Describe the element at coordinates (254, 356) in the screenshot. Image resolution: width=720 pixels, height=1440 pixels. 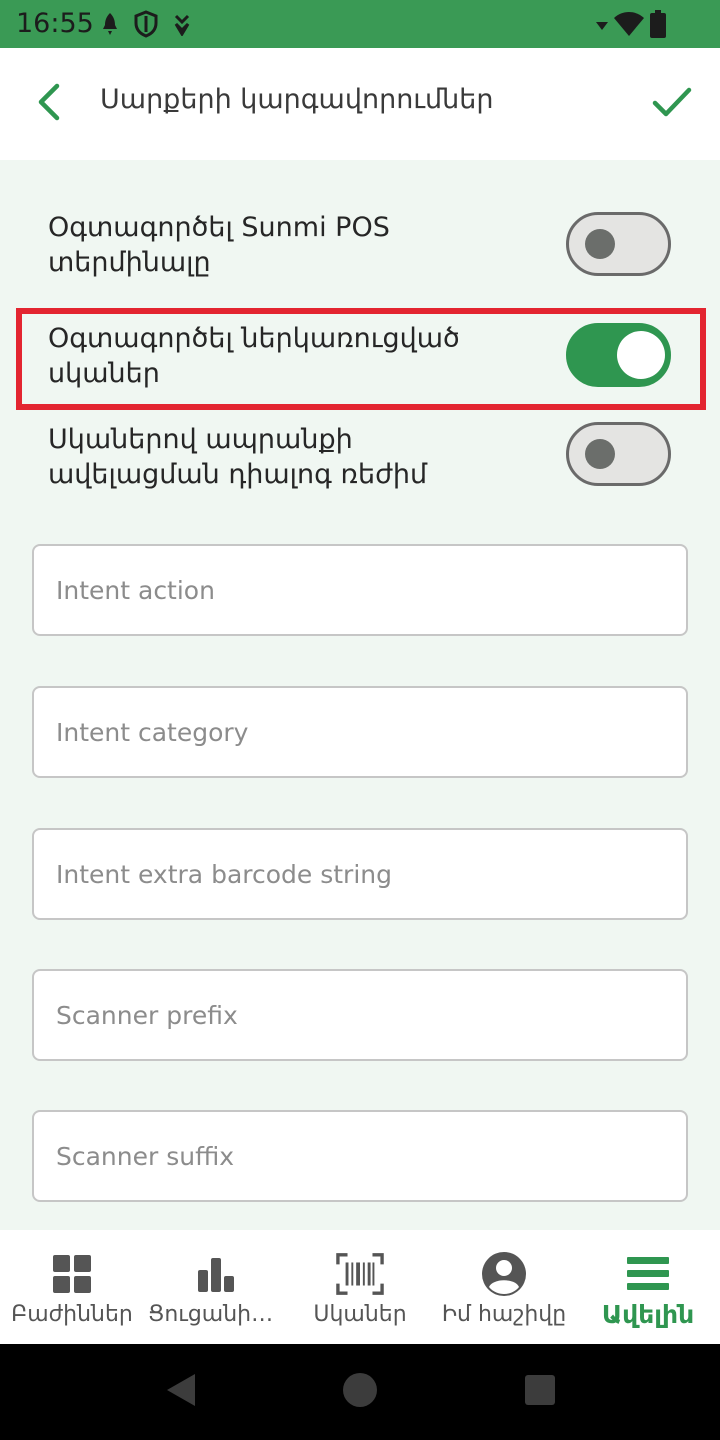
I see `toggle-label-builtin-scanner: Օգտագործել ներկառուցված սկաներ` at that location.